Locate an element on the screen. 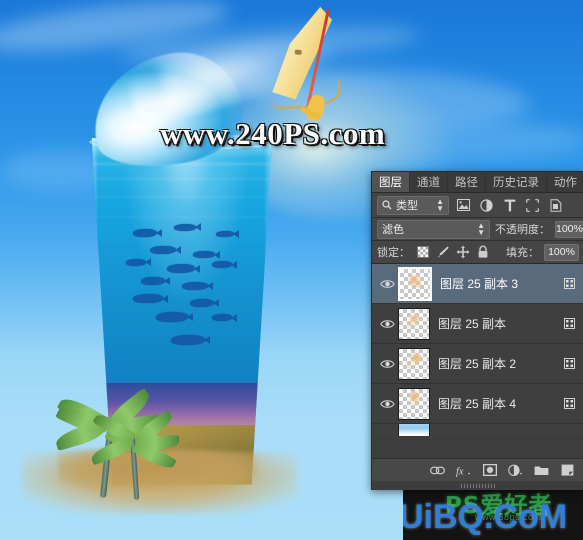 The height and width of the screenshot is (540, 583). search-icon is located at coordinates (387, 205).